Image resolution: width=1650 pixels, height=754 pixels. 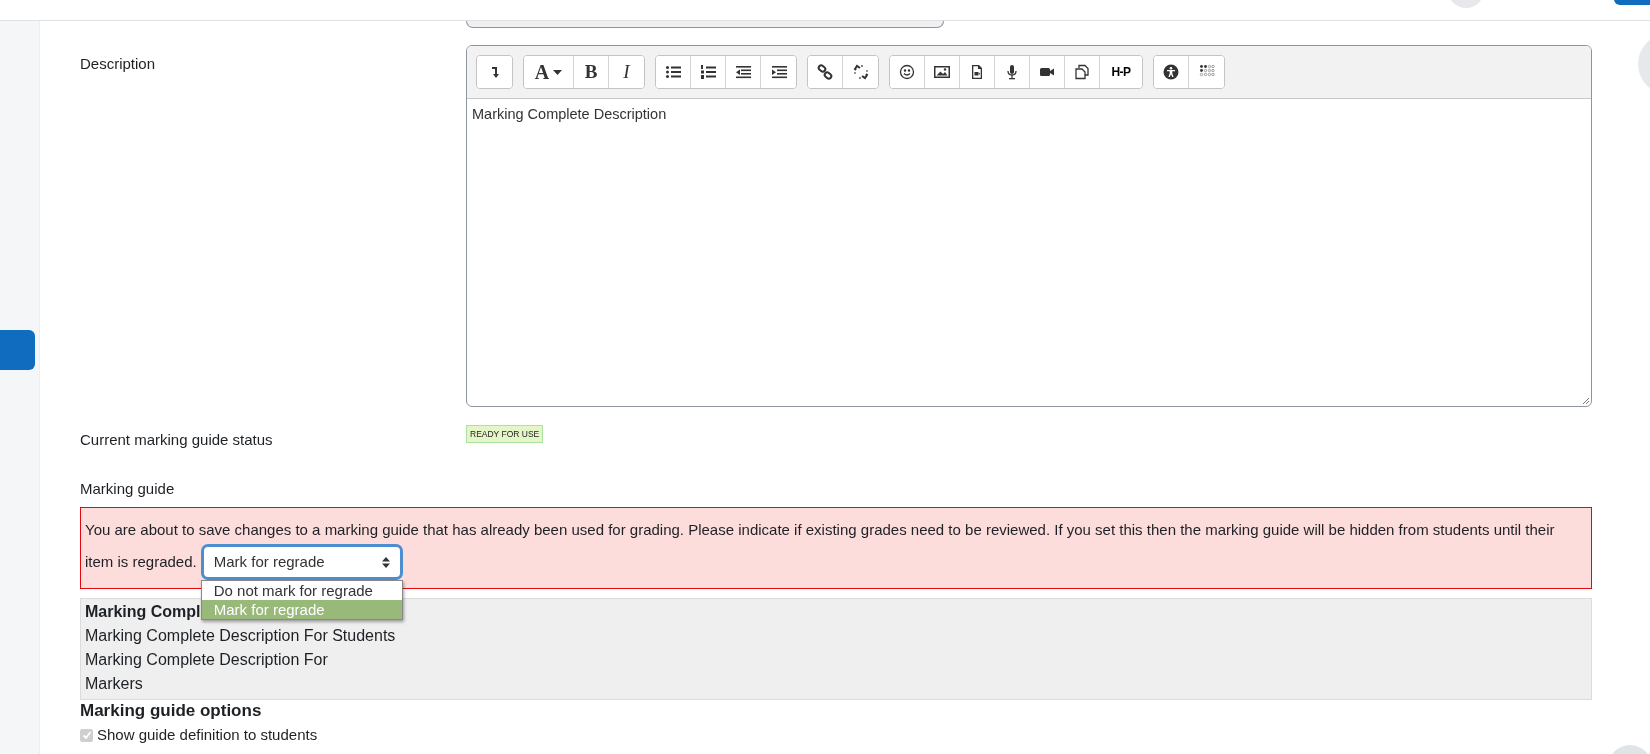 I want to click on caret-icon, so click(x=558, y=72).